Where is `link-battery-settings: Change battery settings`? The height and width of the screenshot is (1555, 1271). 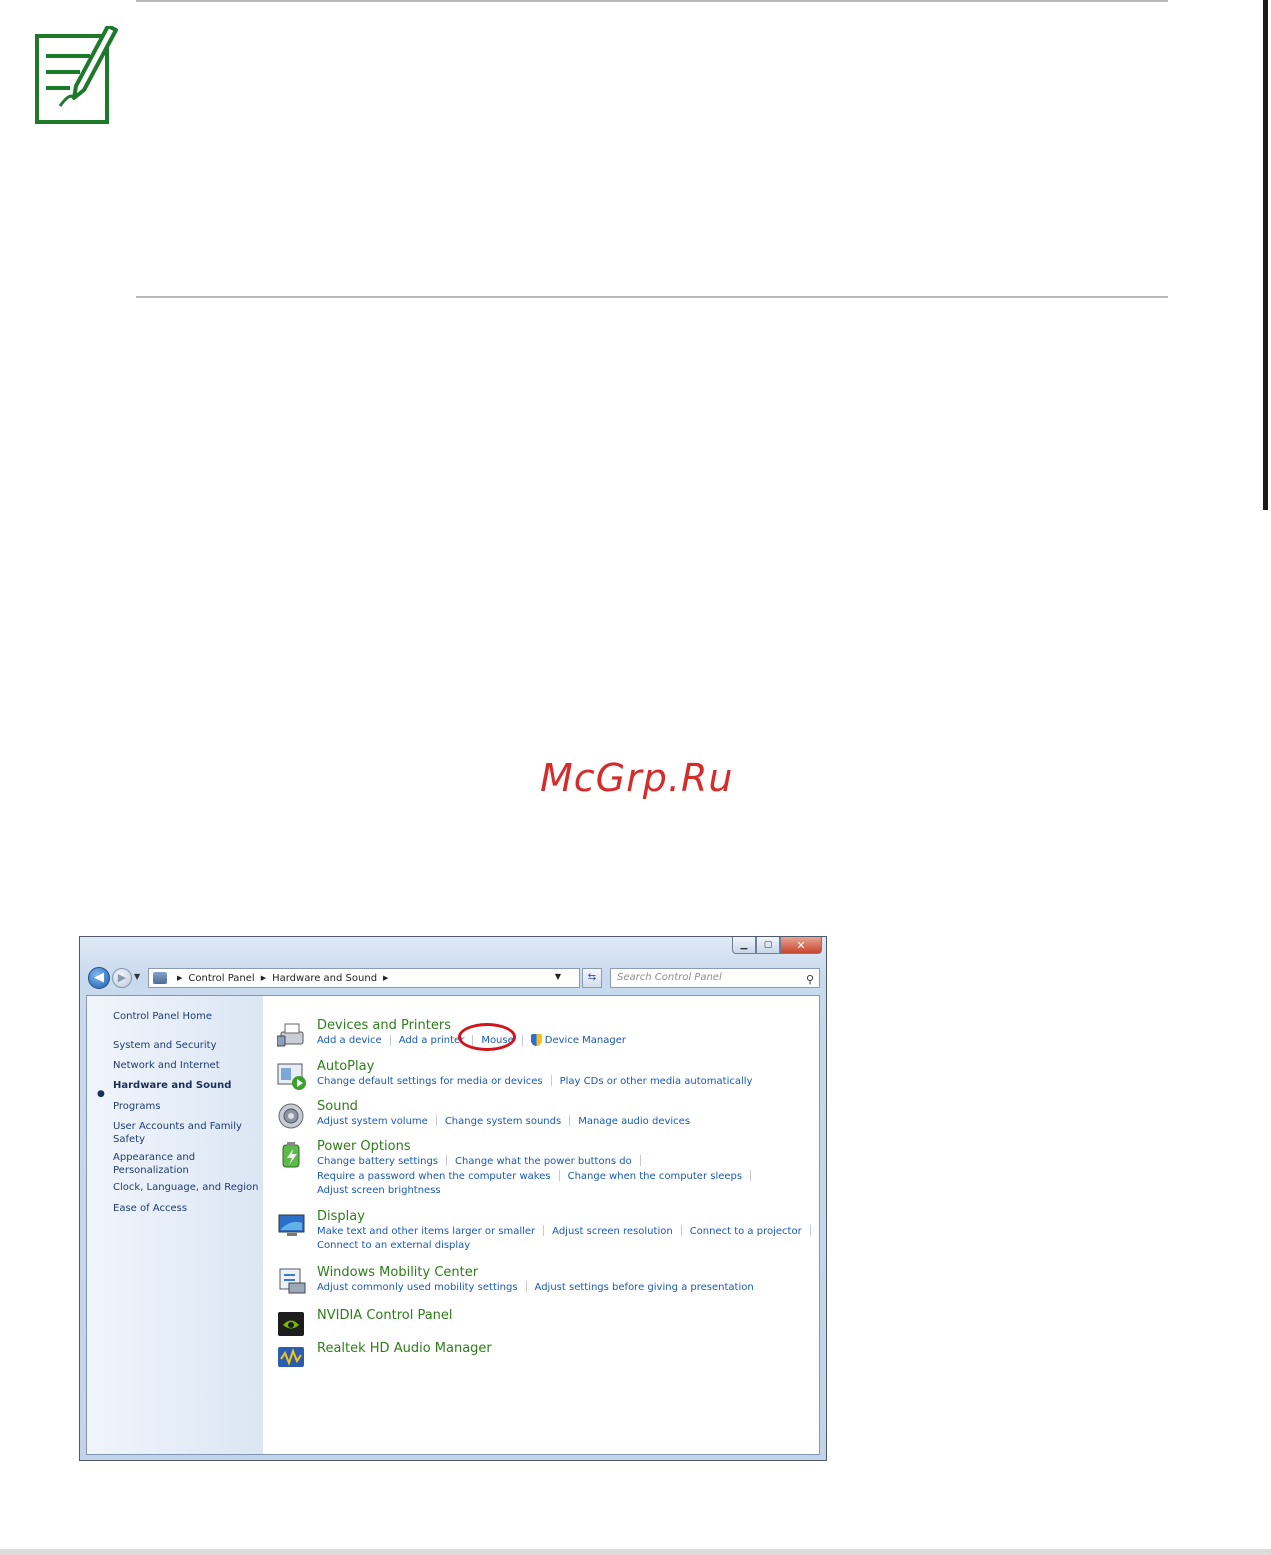
link-battery-settings: Change battery settings is located at coordinates (377, 1161).